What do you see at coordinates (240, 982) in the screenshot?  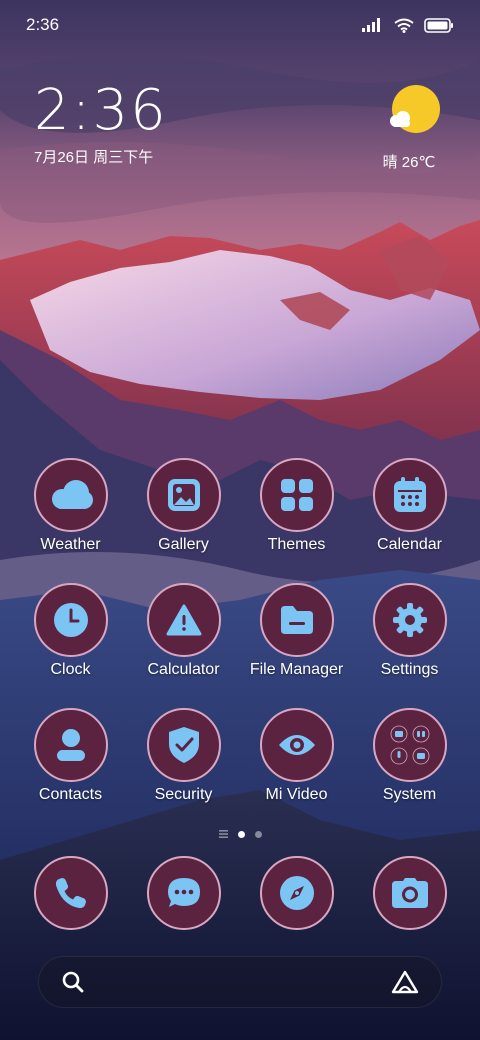 I see `search-bar` at bounding box center [240, 982].